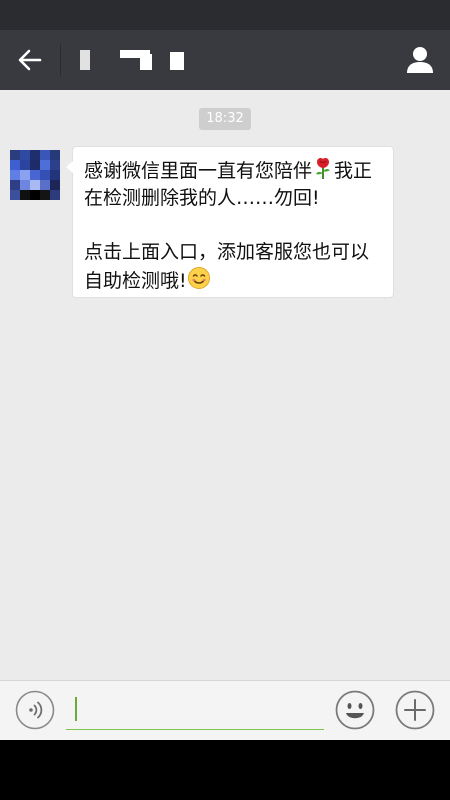  Describe the element at coordinates (198, 171) in the screenshot. I see `message-text-part-1: 感谢微信里面一直有您陪伴` at that location.